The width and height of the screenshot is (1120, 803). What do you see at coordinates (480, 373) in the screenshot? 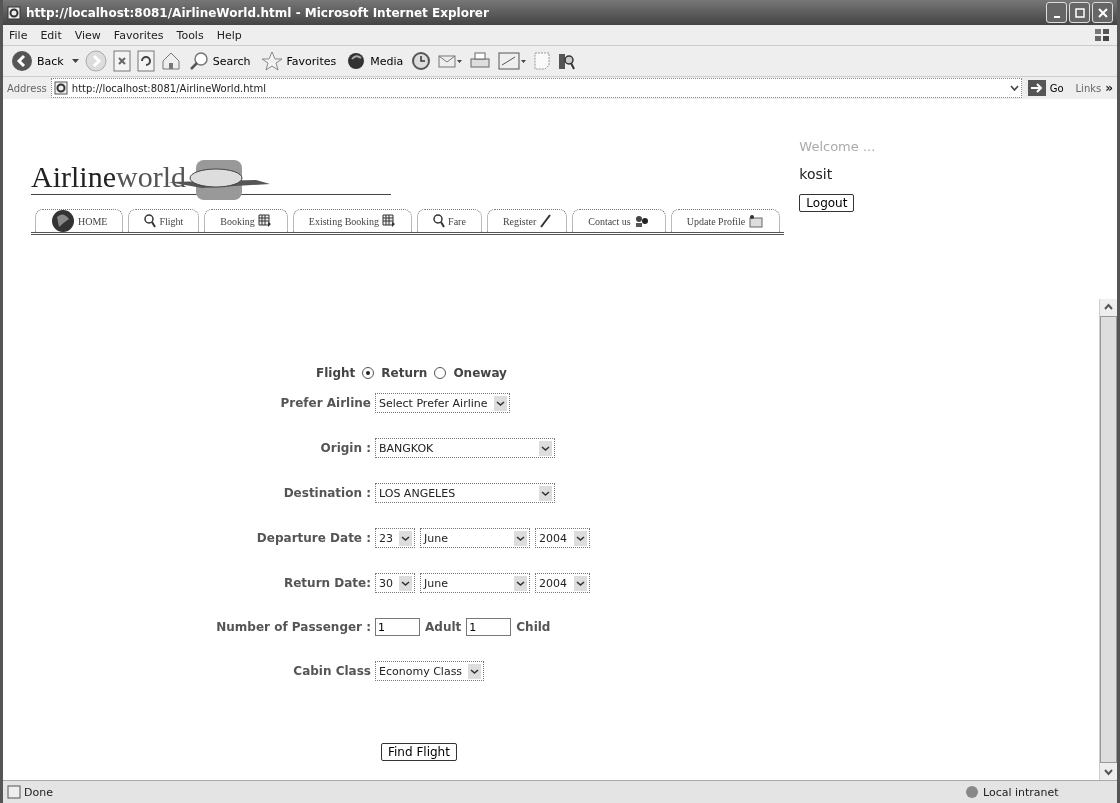
I see `radio-label: Oneway` at bounding box center [480, 373].